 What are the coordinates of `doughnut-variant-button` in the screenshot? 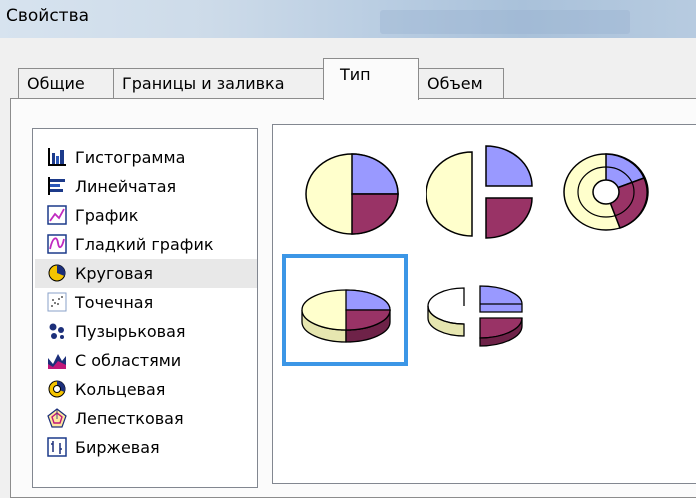 It's located at (610, 193).